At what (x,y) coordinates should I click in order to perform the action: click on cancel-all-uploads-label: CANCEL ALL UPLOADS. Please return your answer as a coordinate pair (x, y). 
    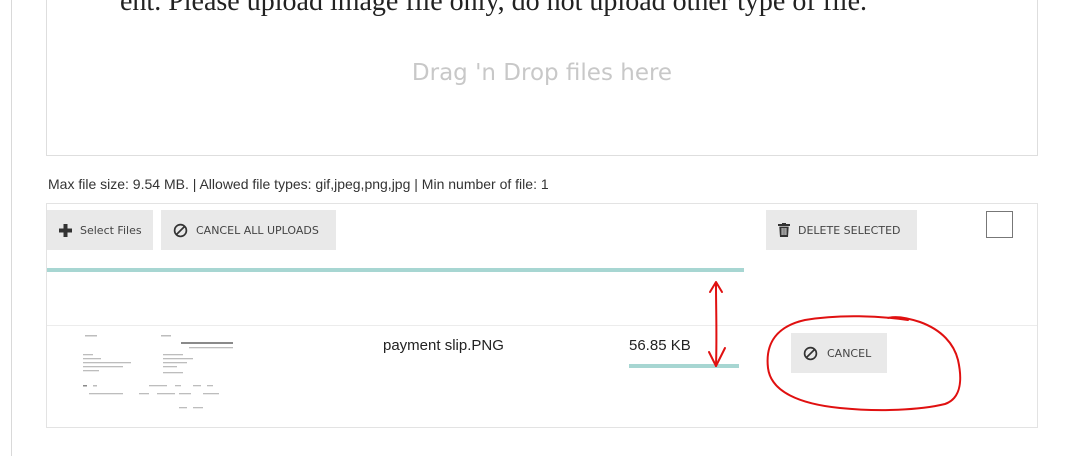
    Looking at the image, I should click on (257, 230).